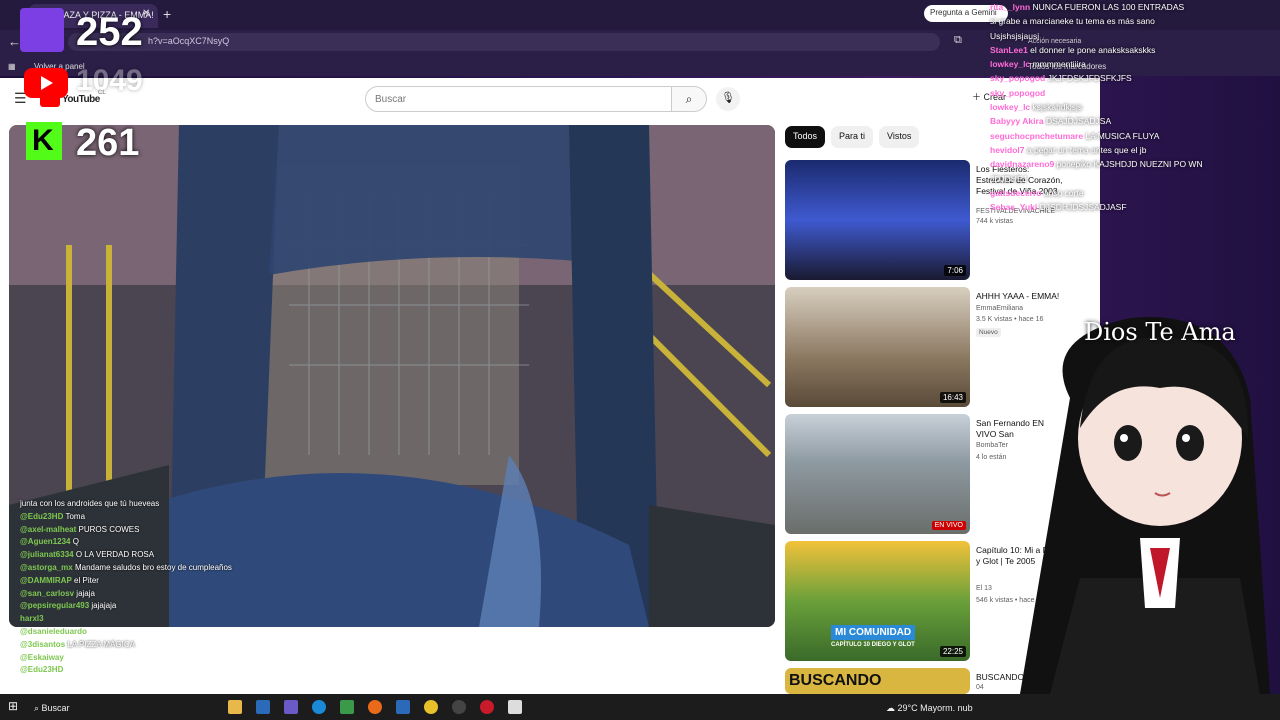 The image size is (1280, 720). I want to click on firefox-icon, so click(375, 707).